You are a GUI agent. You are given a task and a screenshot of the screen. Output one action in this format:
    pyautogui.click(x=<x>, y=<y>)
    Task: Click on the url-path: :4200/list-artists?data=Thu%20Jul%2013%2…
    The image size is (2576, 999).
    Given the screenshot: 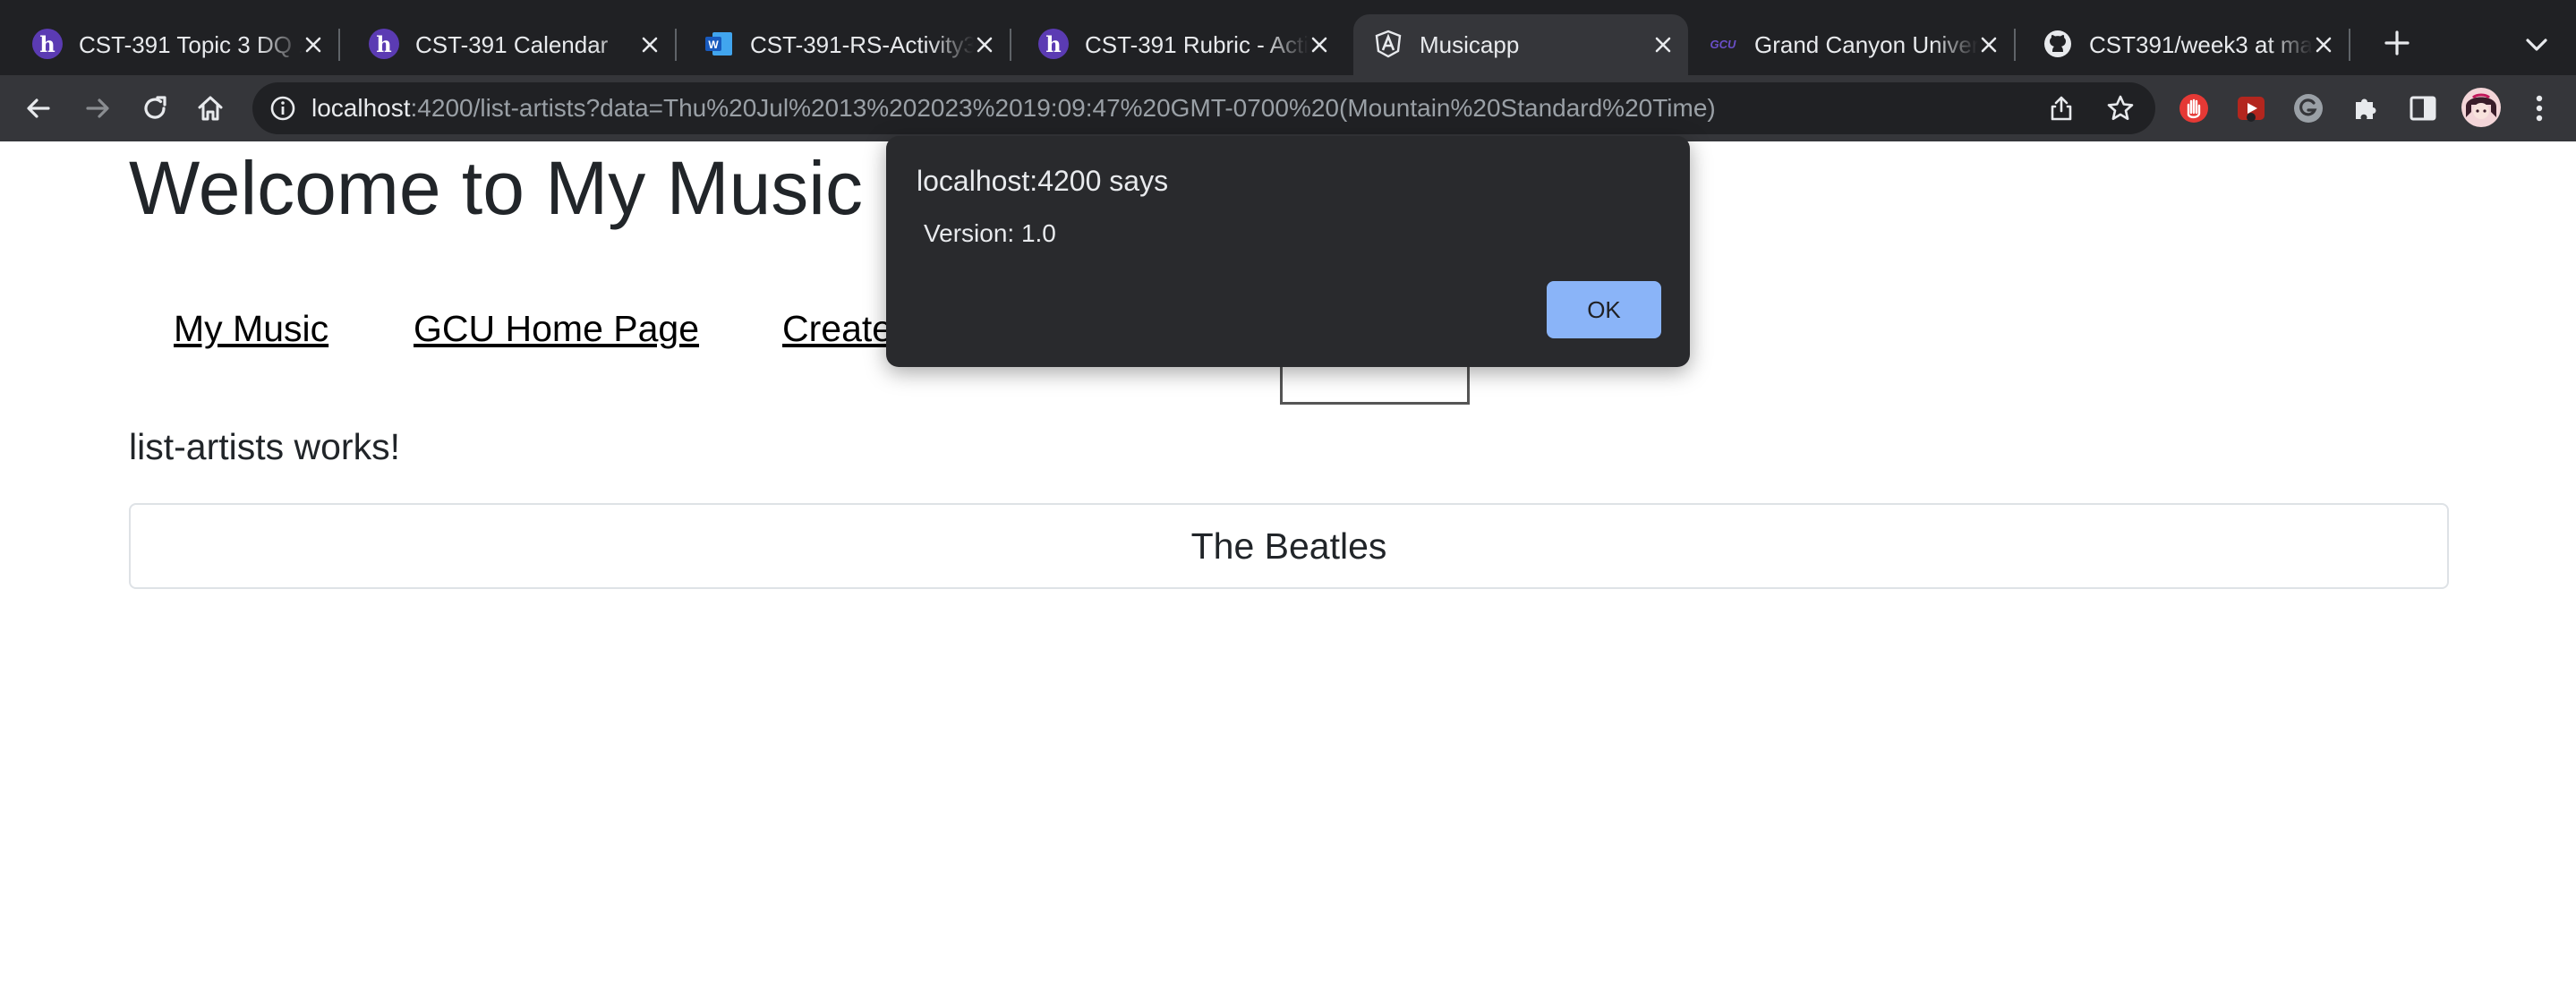 What is the action you would take?
    pyautogui.click(x=1063, y=108)
    